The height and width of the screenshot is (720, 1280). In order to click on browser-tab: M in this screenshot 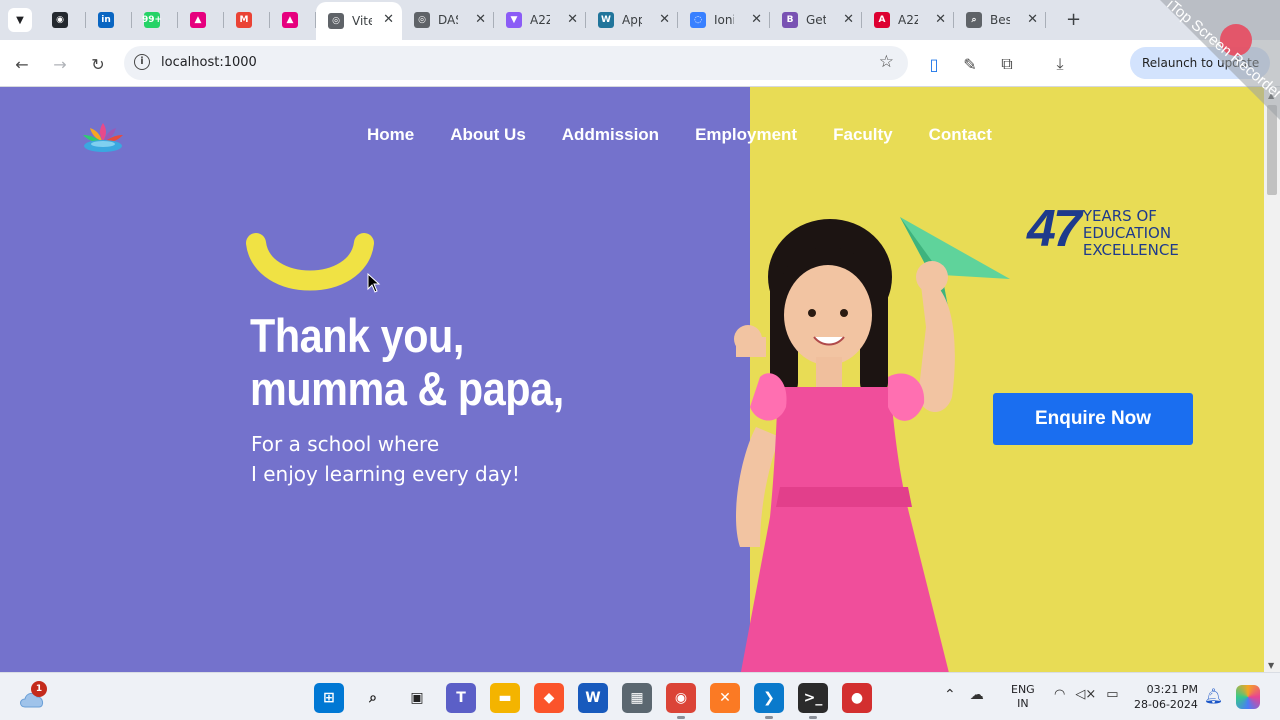, I will do `click(247, 20)`.